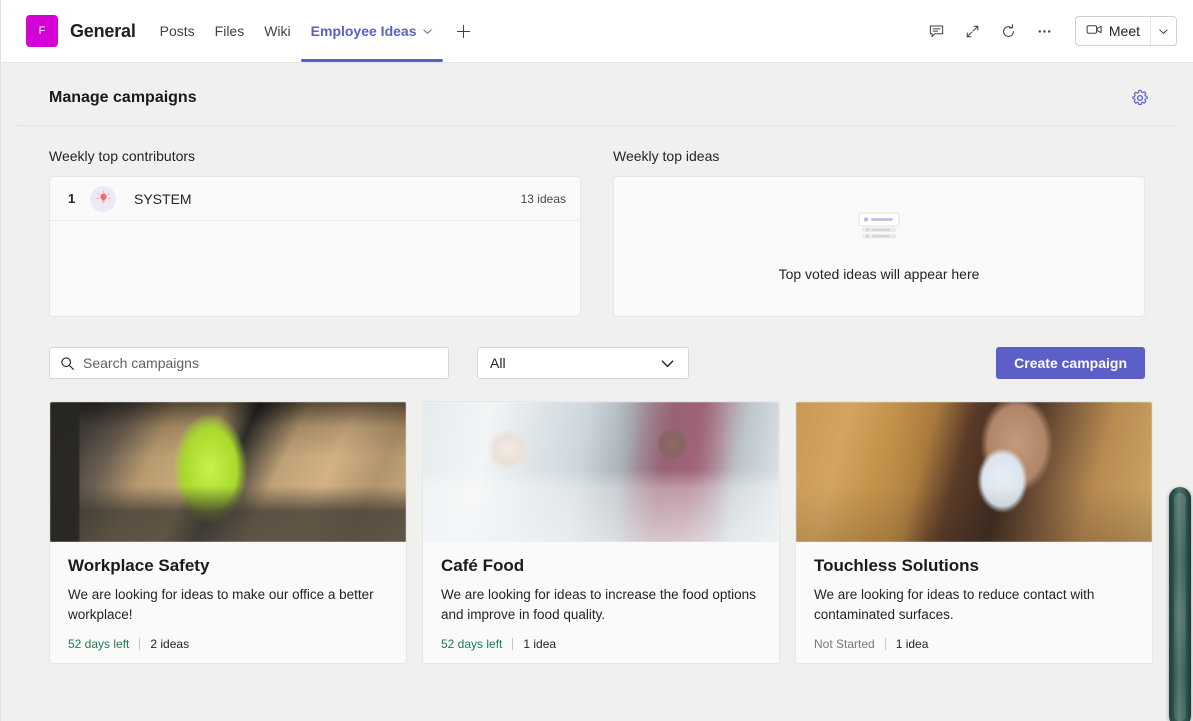  What do you see at coordinates (937, 31) in the screenshot?
I see `chat-icon` at bounding box center [937, 31].